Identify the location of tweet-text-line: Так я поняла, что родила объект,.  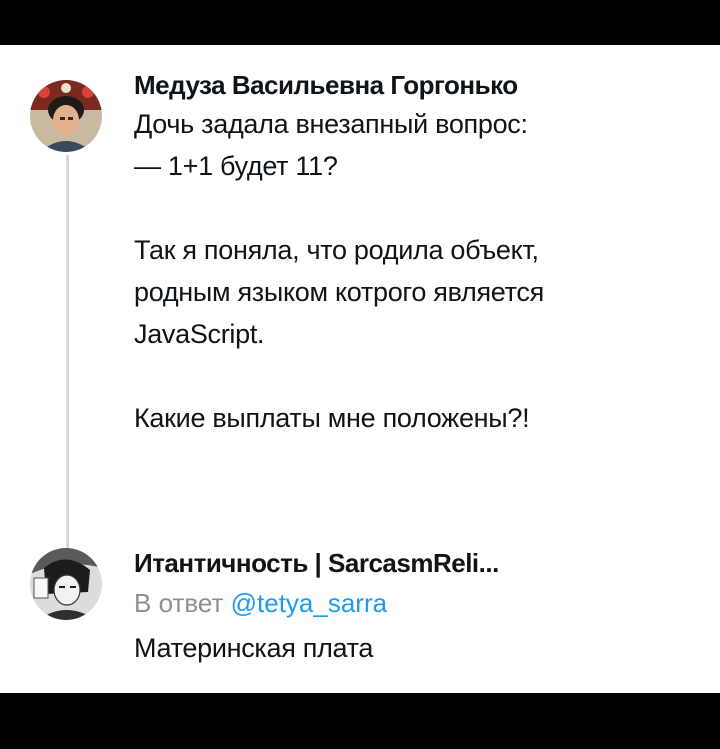
(336, 250).